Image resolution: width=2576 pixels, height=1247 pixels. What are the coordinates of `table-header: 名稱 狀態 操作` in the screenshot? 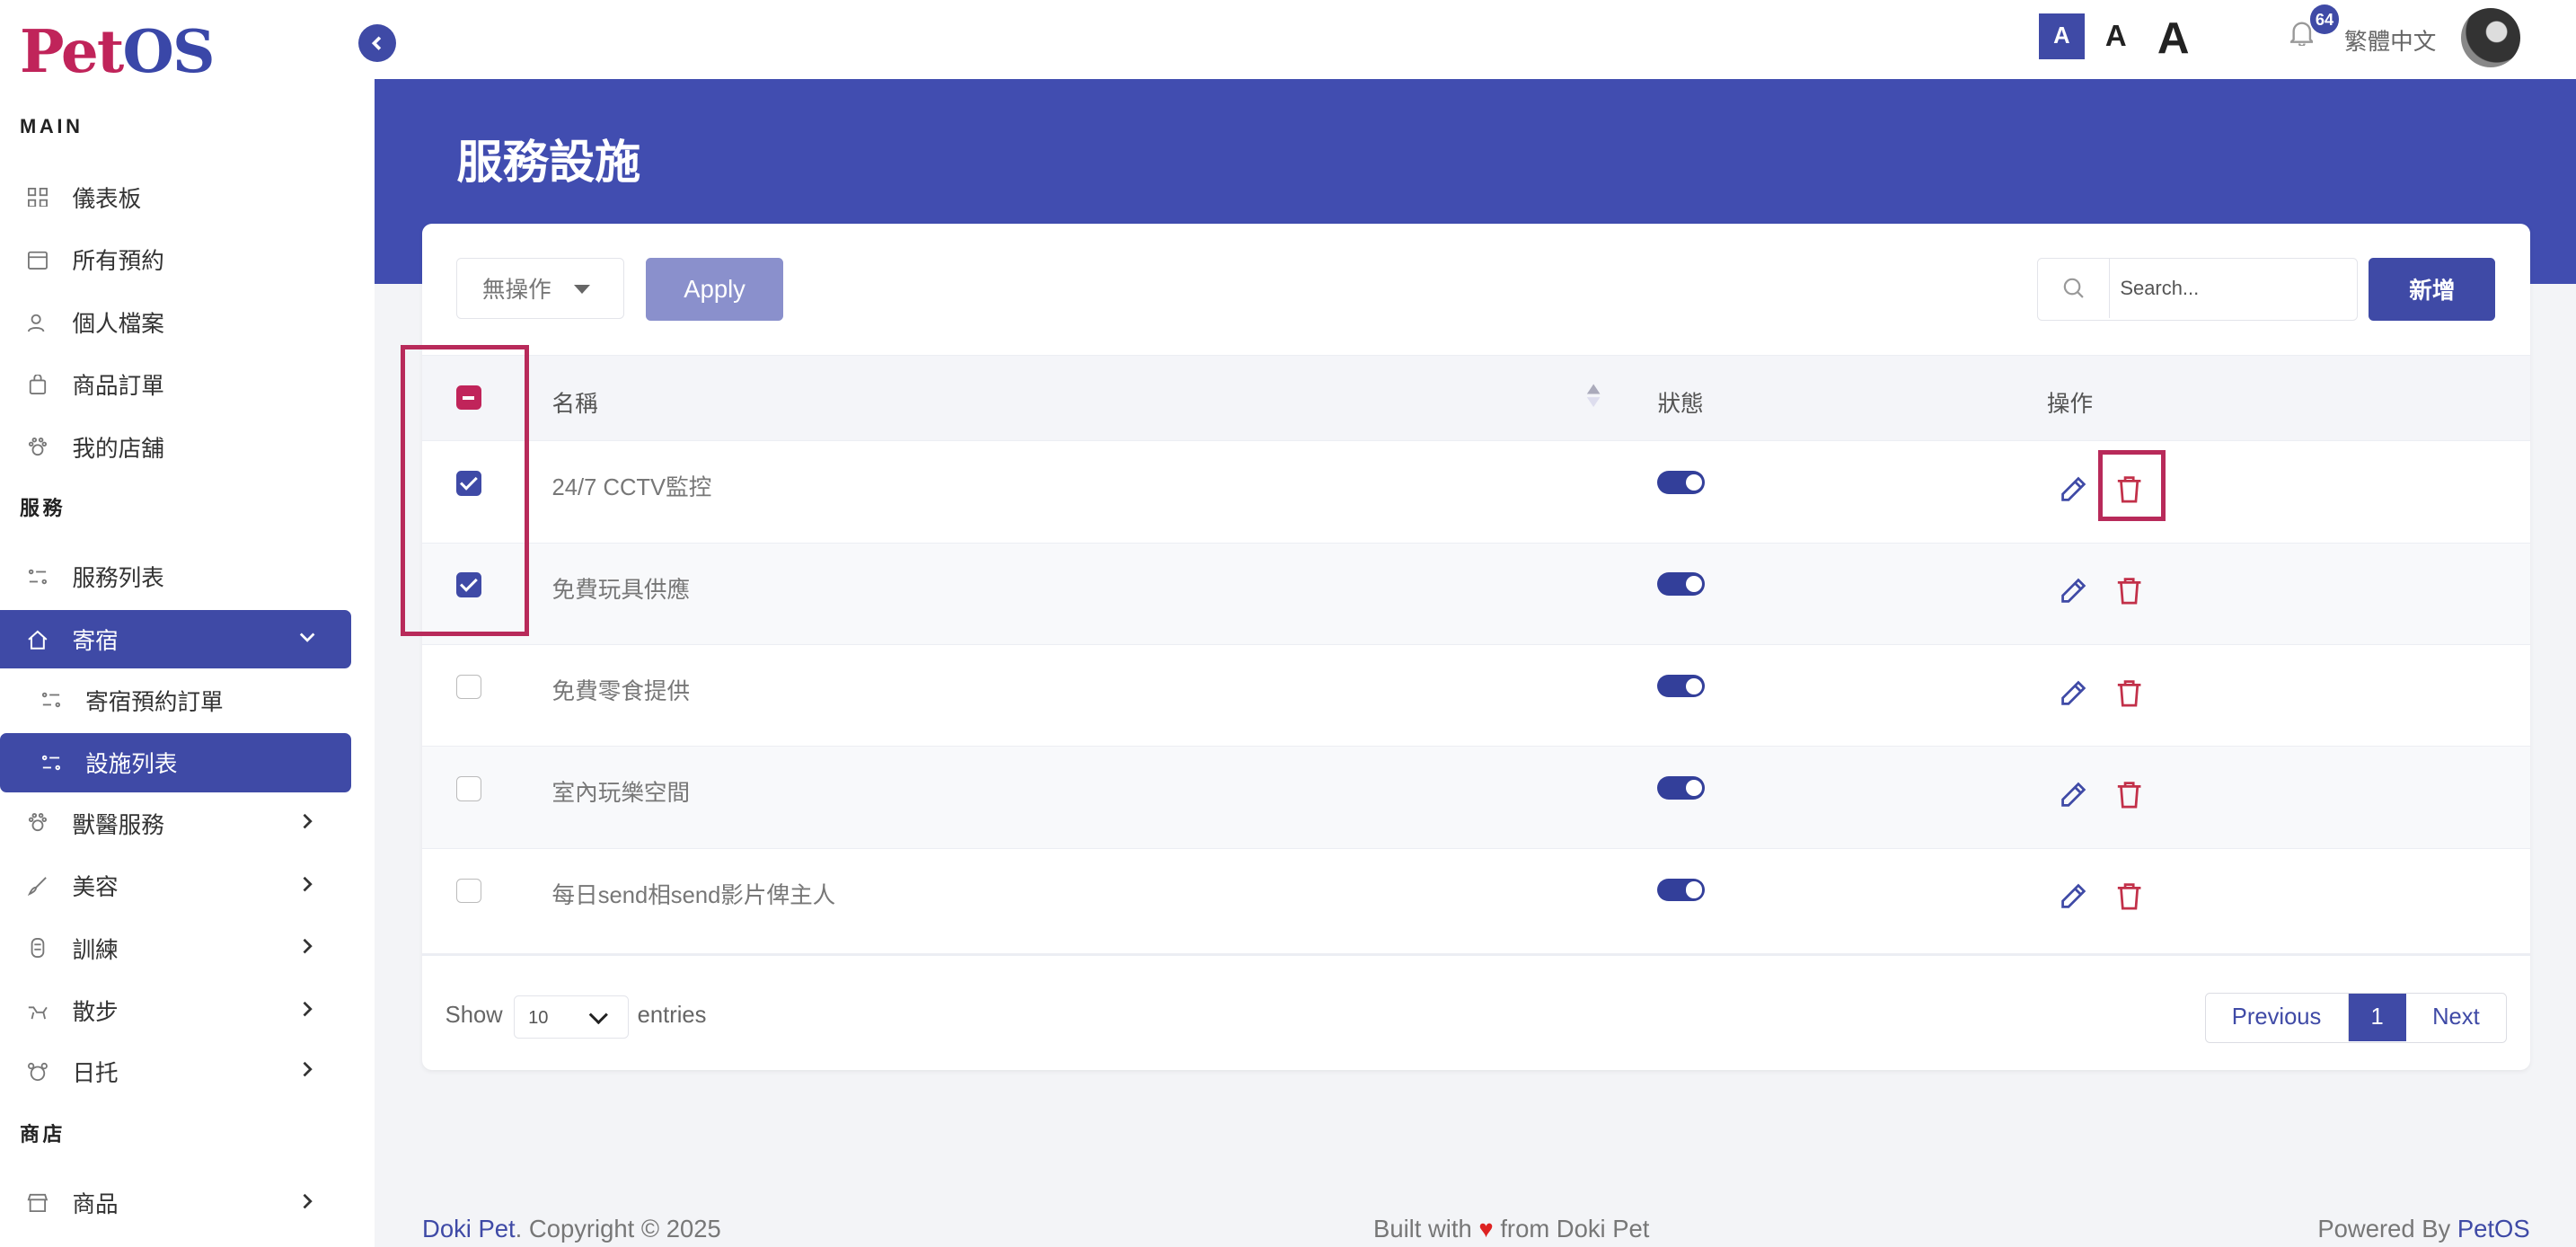 It's located at (1476, 398).